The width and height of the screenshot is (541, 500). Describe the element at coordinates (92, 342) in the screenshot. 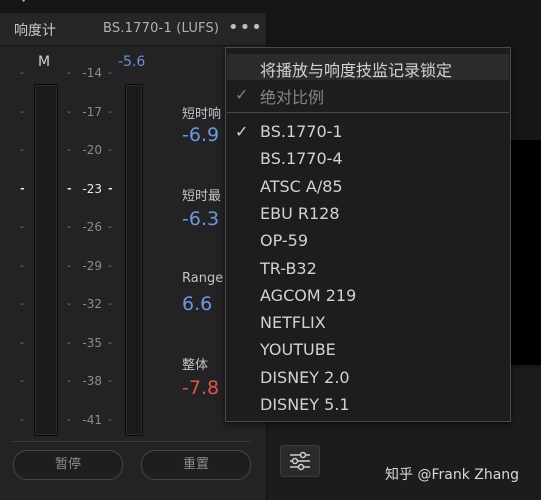

I see `scale-number: -35` at that location.